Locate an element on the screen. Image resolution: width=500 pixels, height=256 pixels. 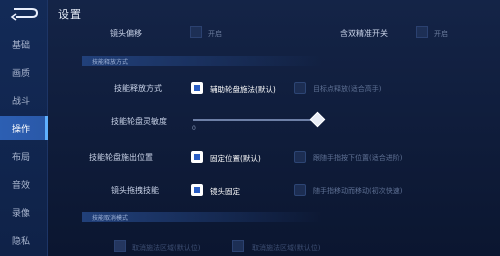
wheel-sensitivity-handle is located at coordinates (317, 119).